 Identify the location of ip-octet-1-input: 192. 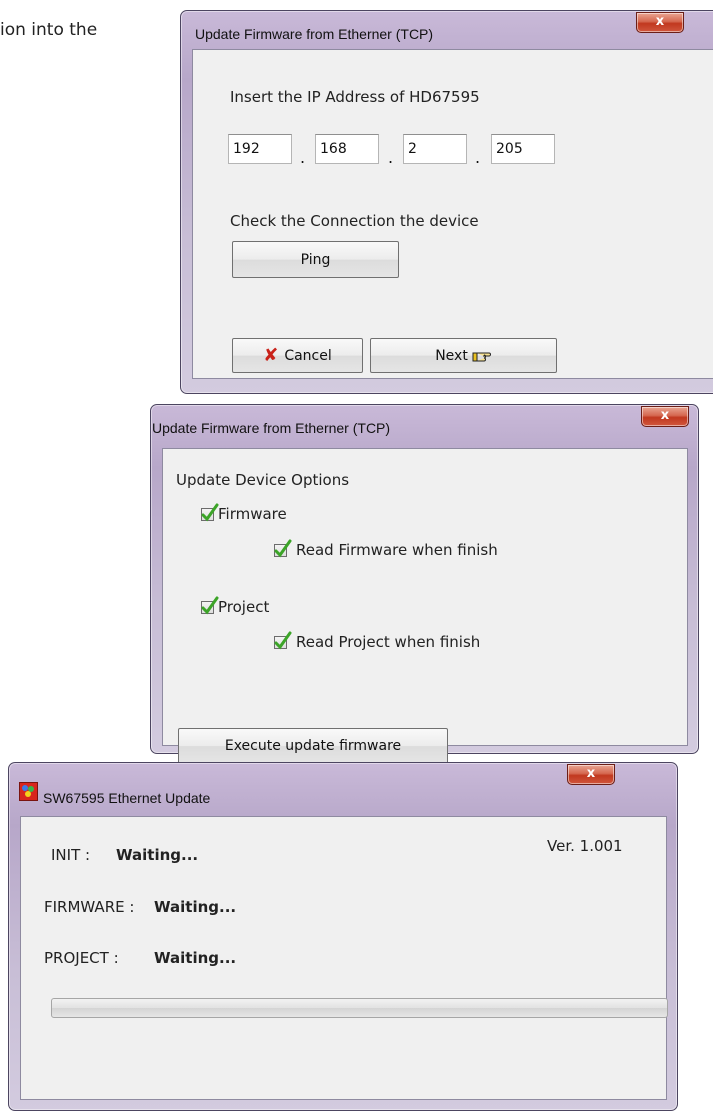
(260, 149).